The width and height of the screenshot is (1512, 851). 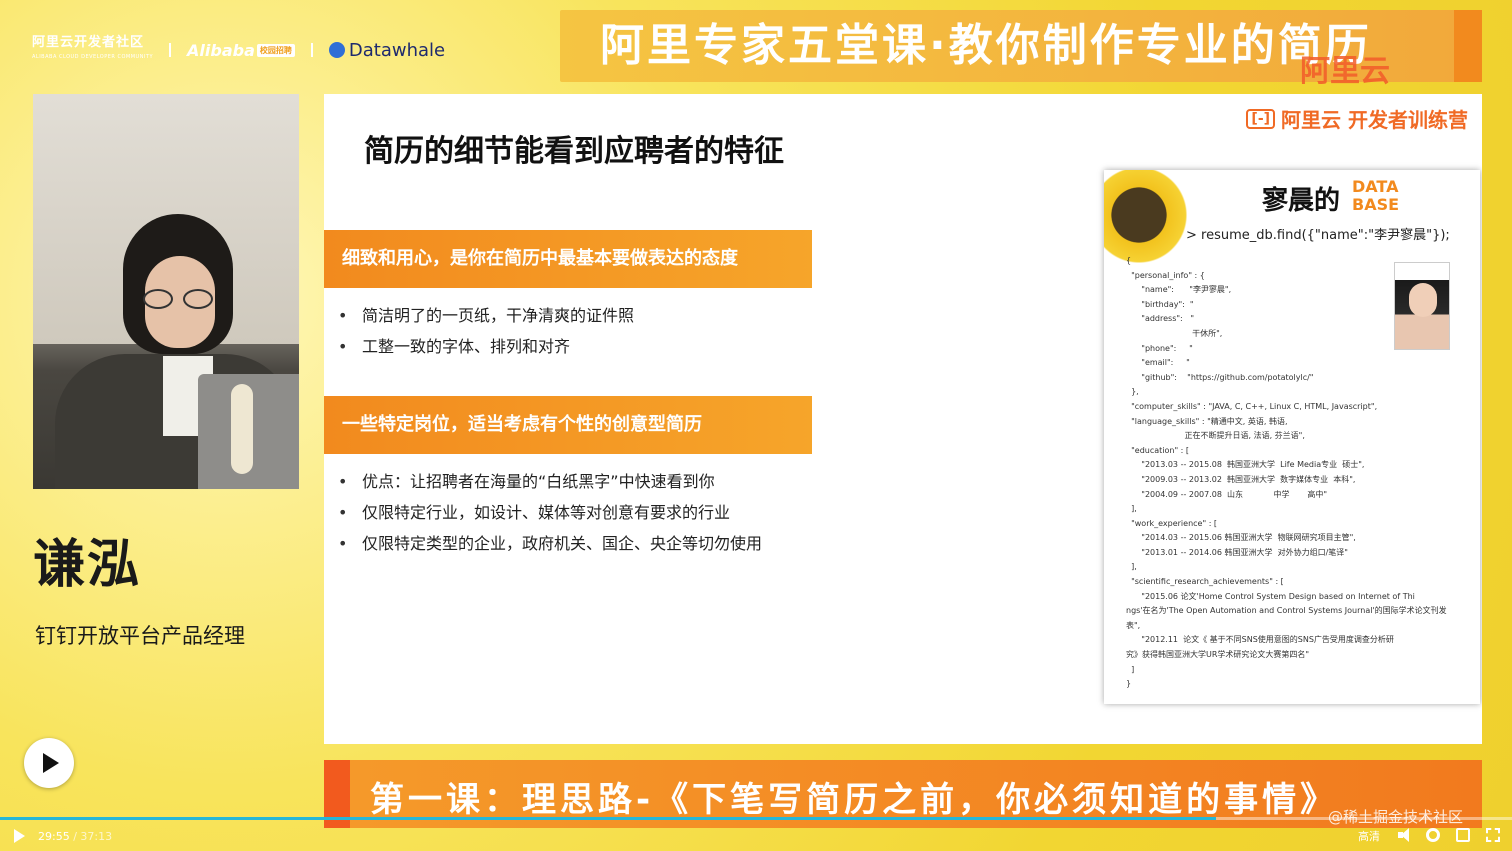 What do you see at coordinates (1433, 835) in the screenshot?
I see `gear-icon` at bounding box center [1433, 835].